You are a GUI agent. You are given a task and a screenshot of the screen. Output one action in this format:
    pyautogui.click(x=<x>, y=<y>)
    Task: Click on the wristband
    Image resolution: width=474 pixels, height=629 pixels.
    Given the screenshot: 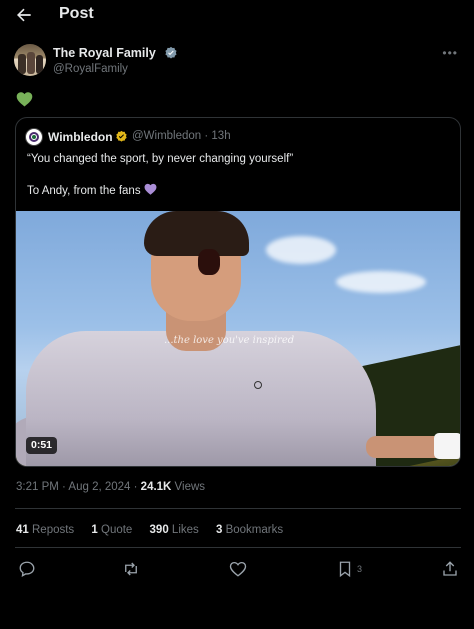 What is the action you would take?
    pyautogui.click(x=447, y=446)
    